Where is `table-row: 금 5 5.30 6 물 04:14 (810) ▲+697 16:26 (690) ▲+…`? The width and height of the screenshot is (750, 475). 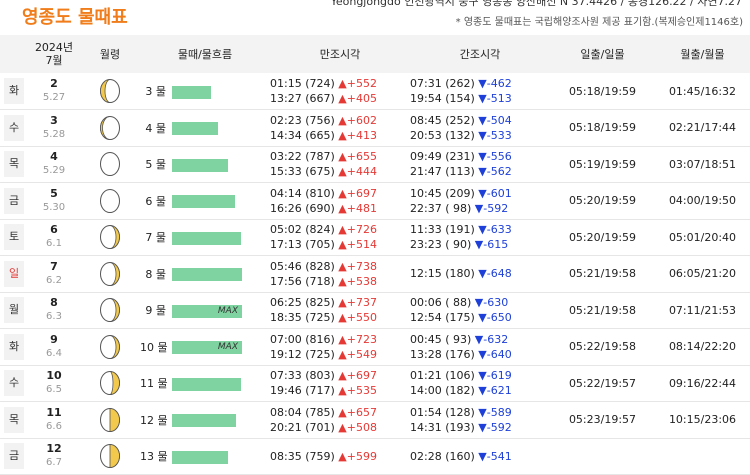 table-row: 금 5 5.30 6 물 04:14 (810) ▲+697 16:26 (690) ▲+… is located at coordinates (375, 201).